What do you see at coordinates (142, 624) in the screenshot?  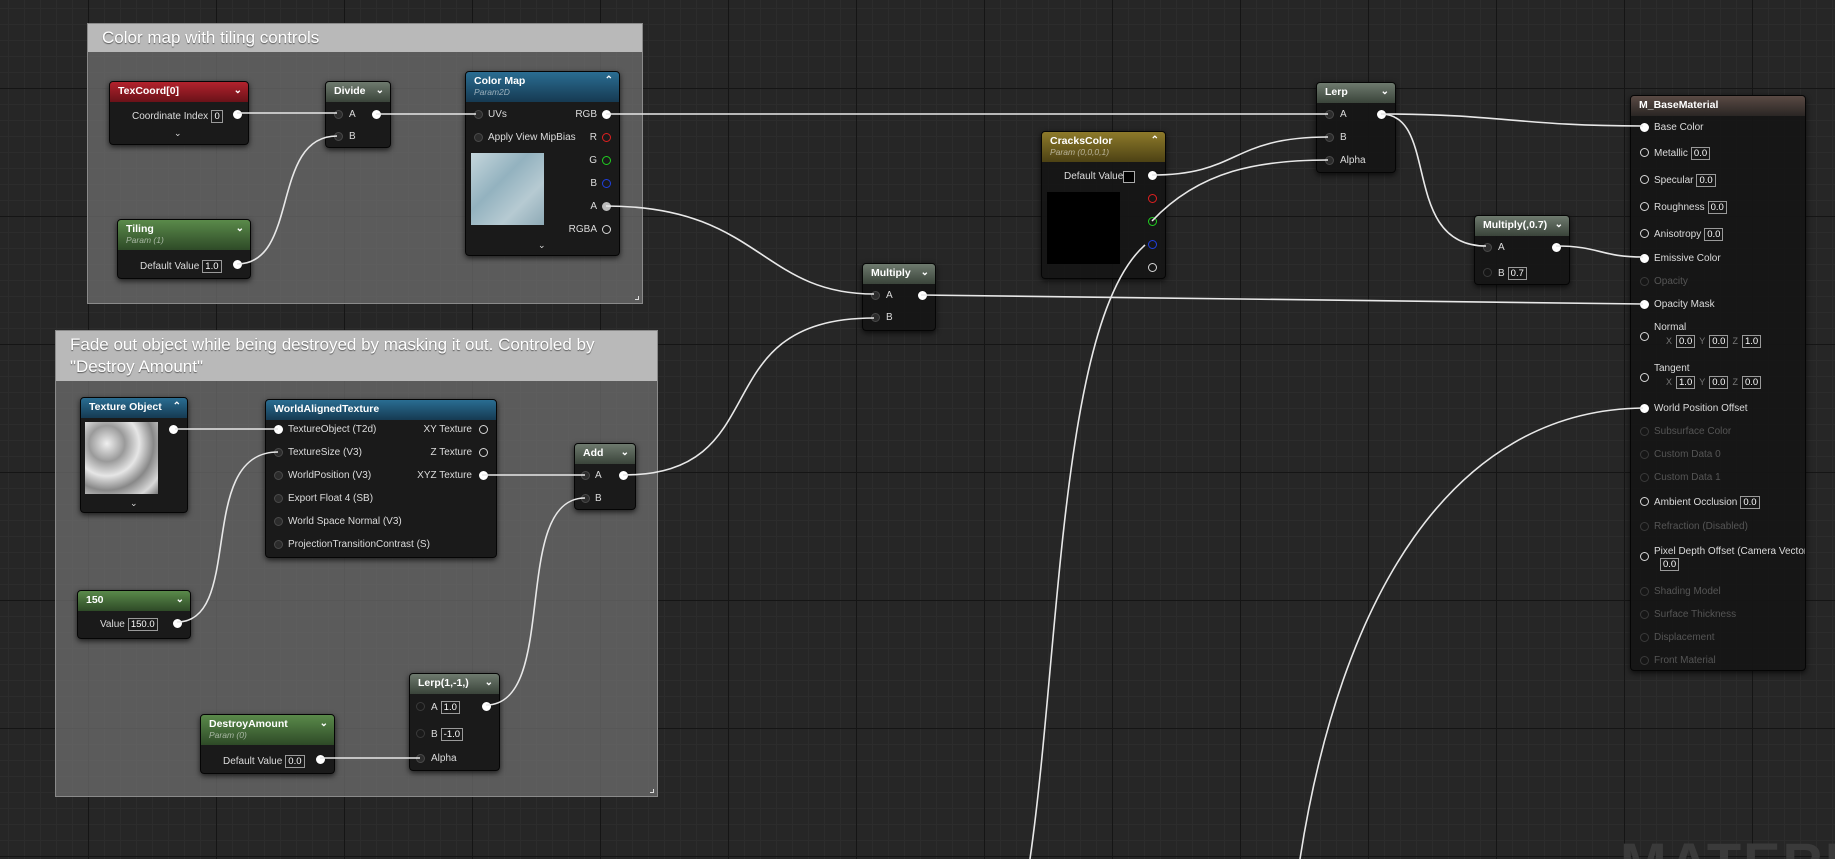 I see `value-field: 150.0` at bounding box center [142, 624].